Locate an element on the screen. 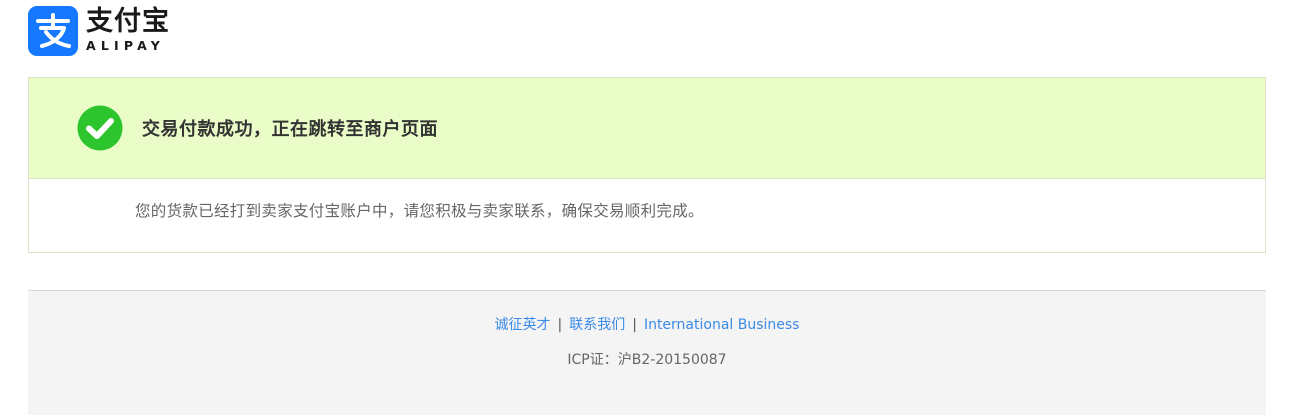 The image size is (1289, 415). footer-link-careers: 诚征英才 is located at coordinates (523, 325).